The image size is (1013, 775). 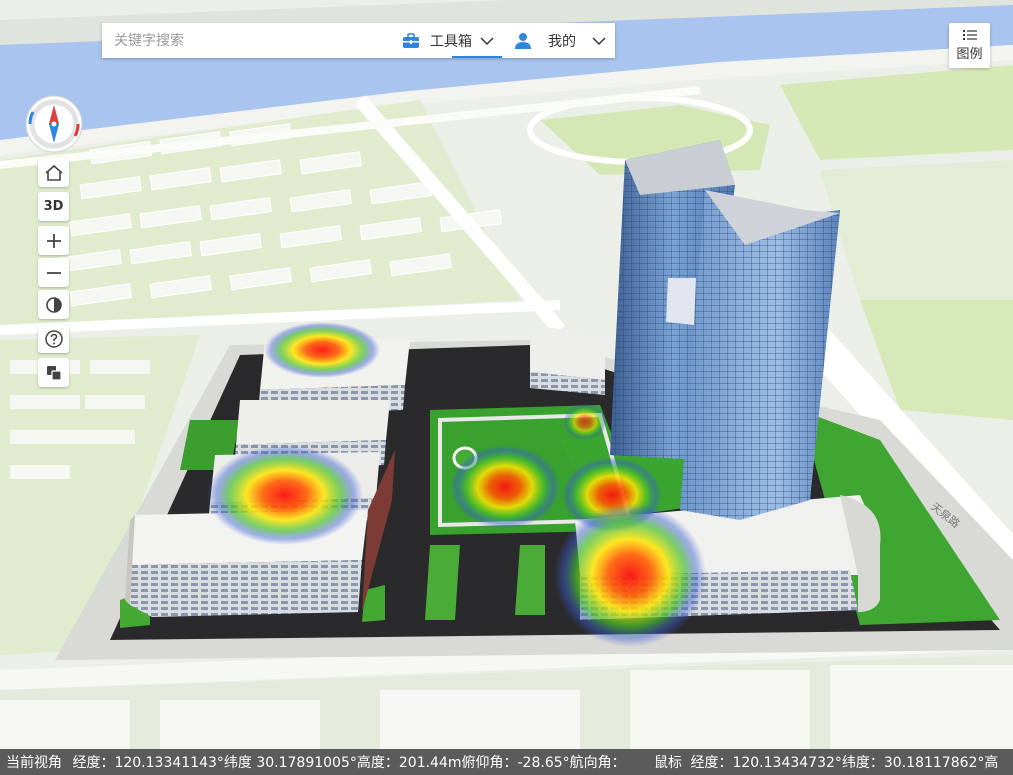 I want to click on zoom-in-button, so click(x=53, y=240).